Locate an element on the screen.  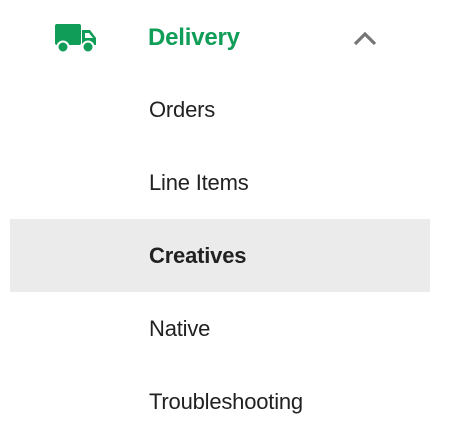
nav-item-label: Line Items is located at coordinates (199, 182).